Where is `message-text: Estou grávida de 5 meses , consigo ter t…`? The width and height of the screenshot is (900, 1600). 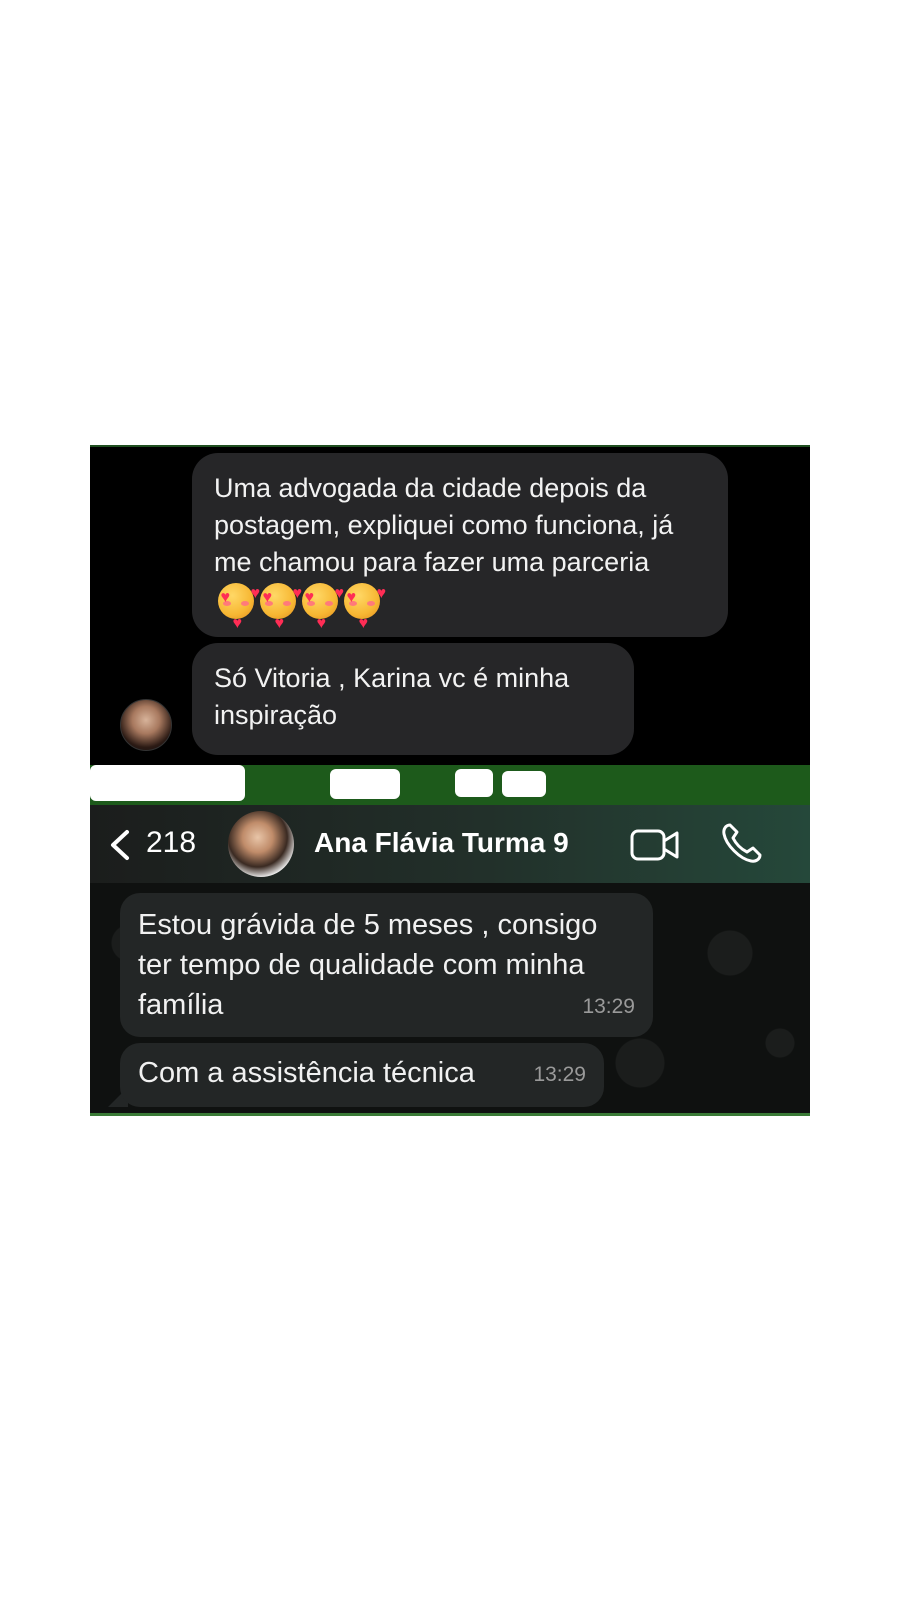
message-text: Estou grávida de 5 meses , consigo ter t… is located at coordinates (368, 965).